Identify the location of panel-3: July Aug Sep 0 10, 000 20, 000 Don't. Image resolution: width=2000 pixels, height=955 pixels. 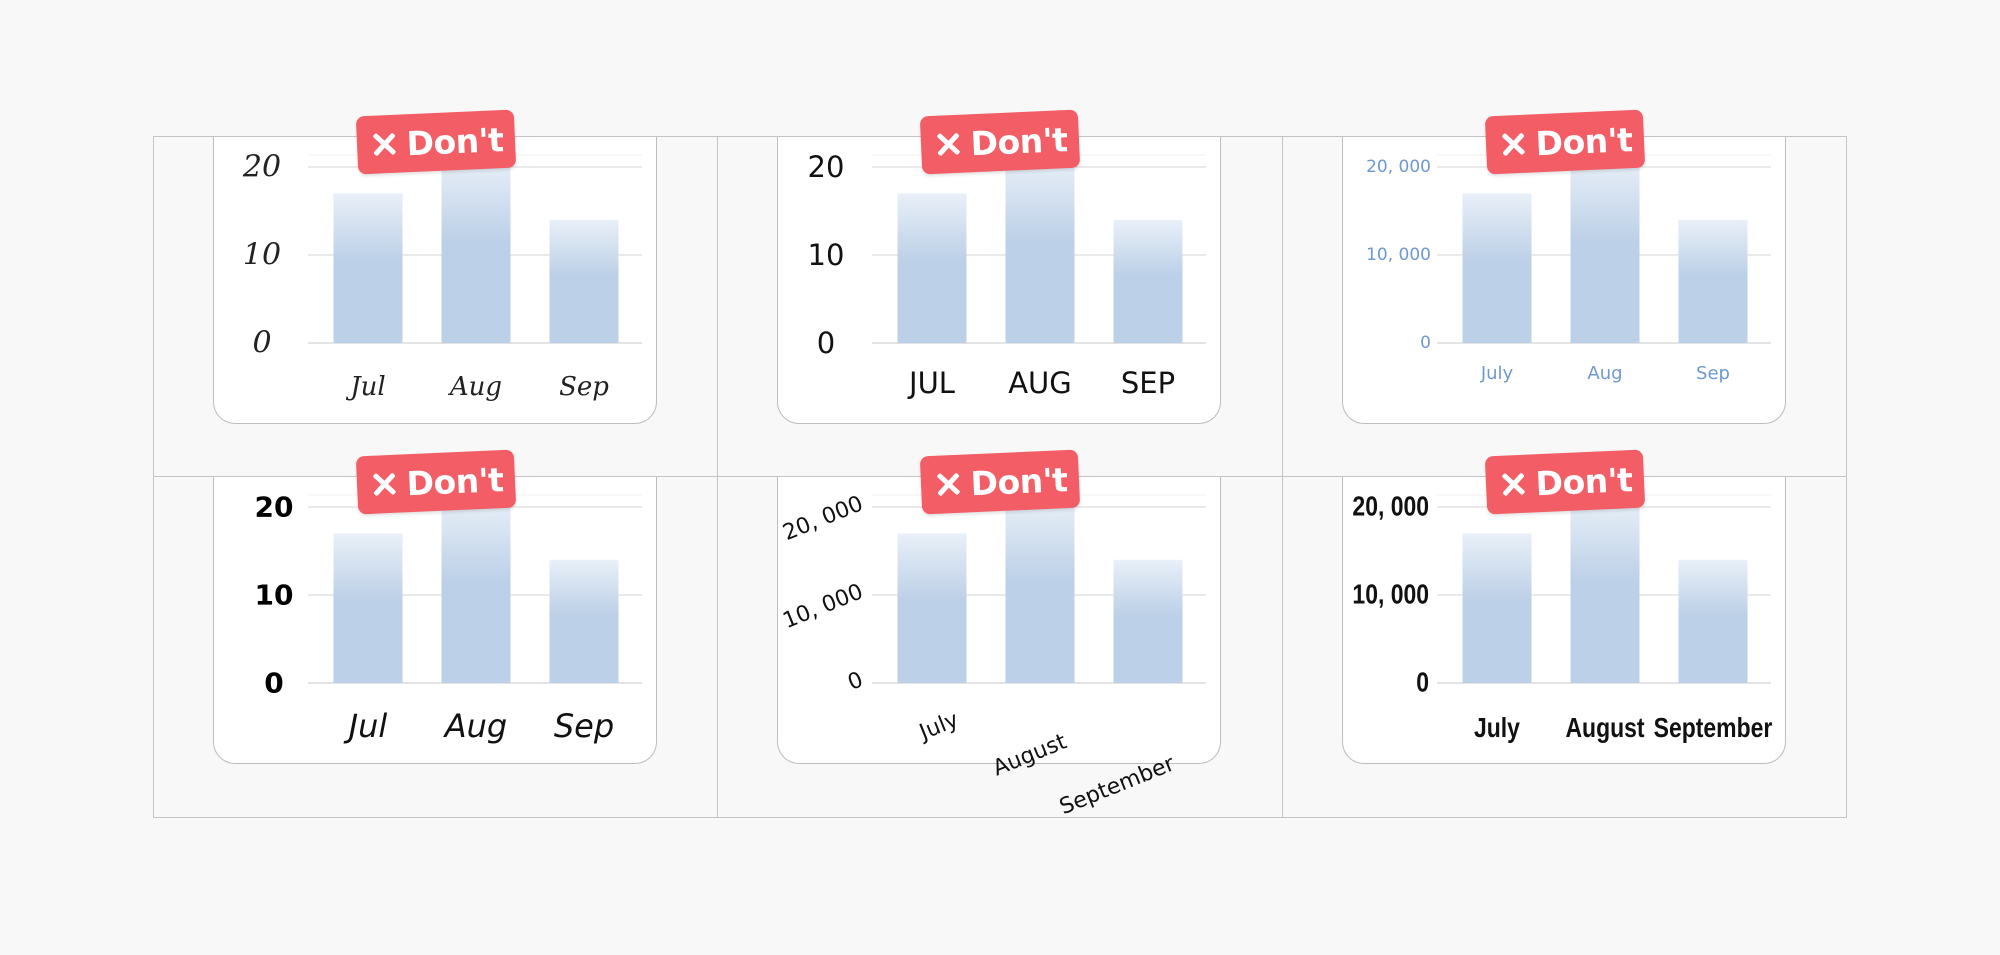
(1565, 293).